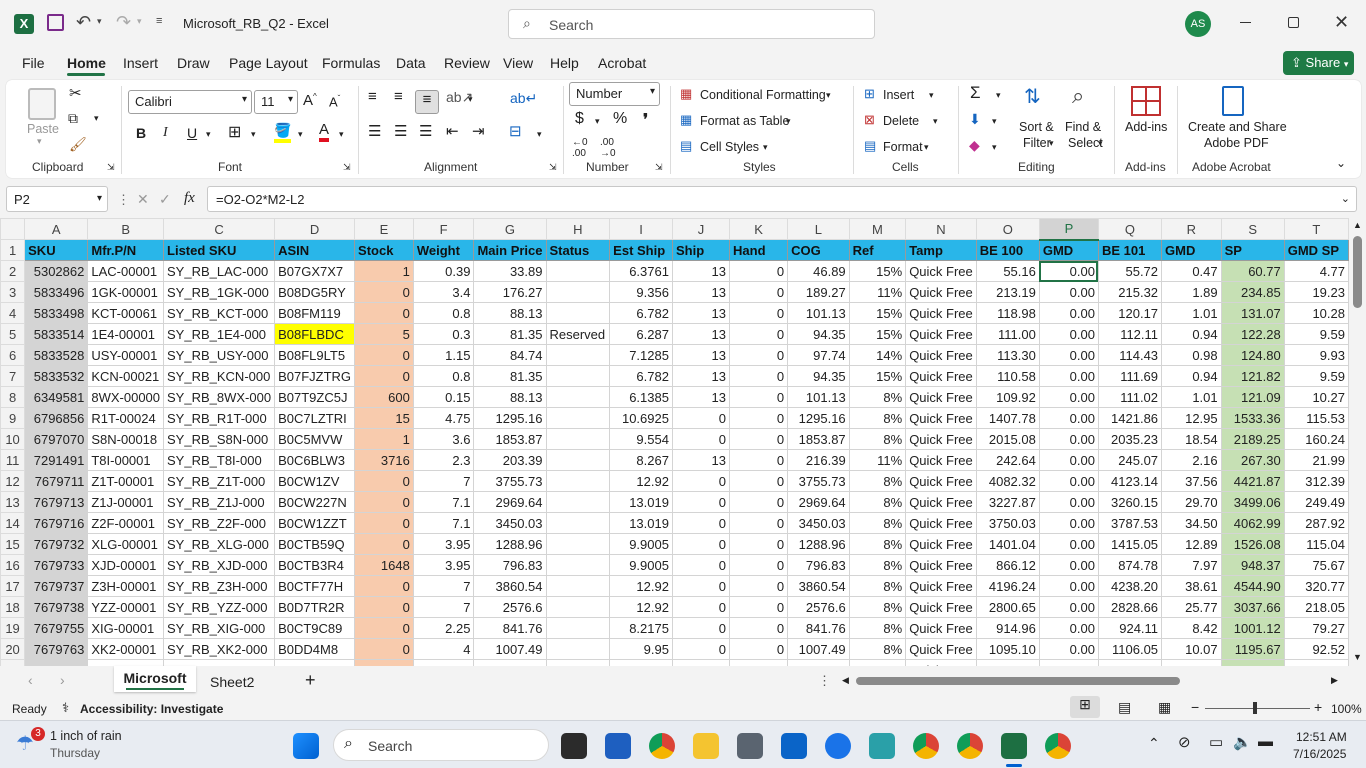 The width and height of the screenshot is (1366, 768). What do you see at coordinates (443, 271) in the screenshot?
I see `cell: 0.39` at bounding box center [443, 271].